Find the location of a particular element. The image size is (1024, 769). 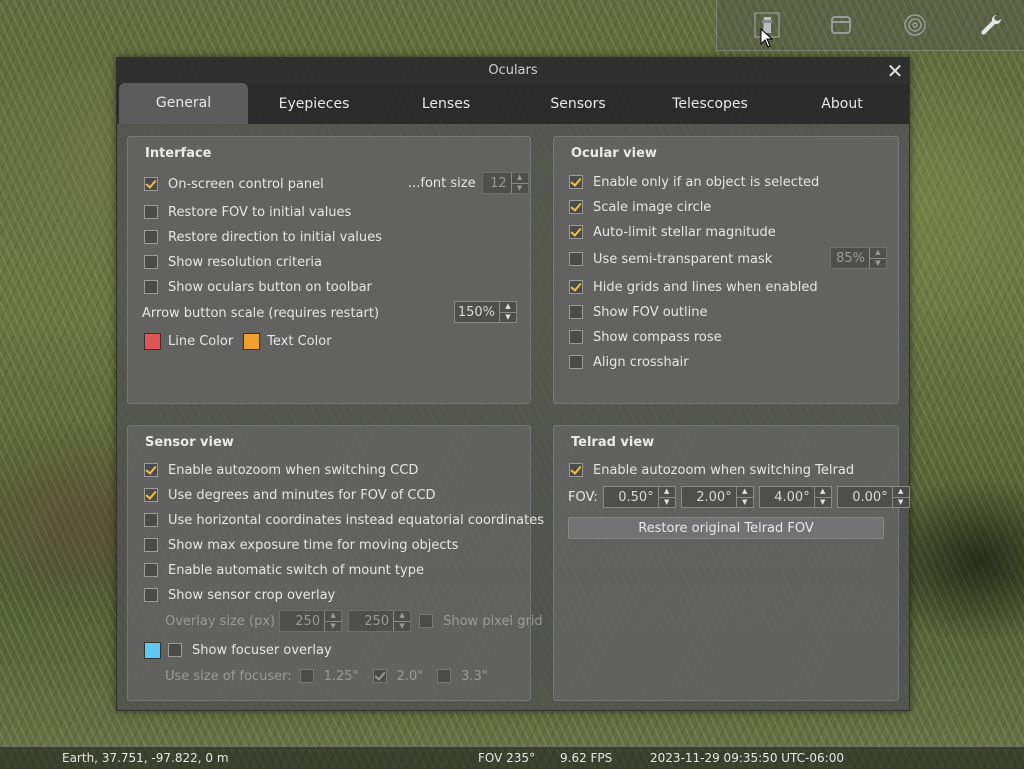

telrad-fov3-spinbox: 4.00° ▲ ▼ is located at coordinates (795, 497).